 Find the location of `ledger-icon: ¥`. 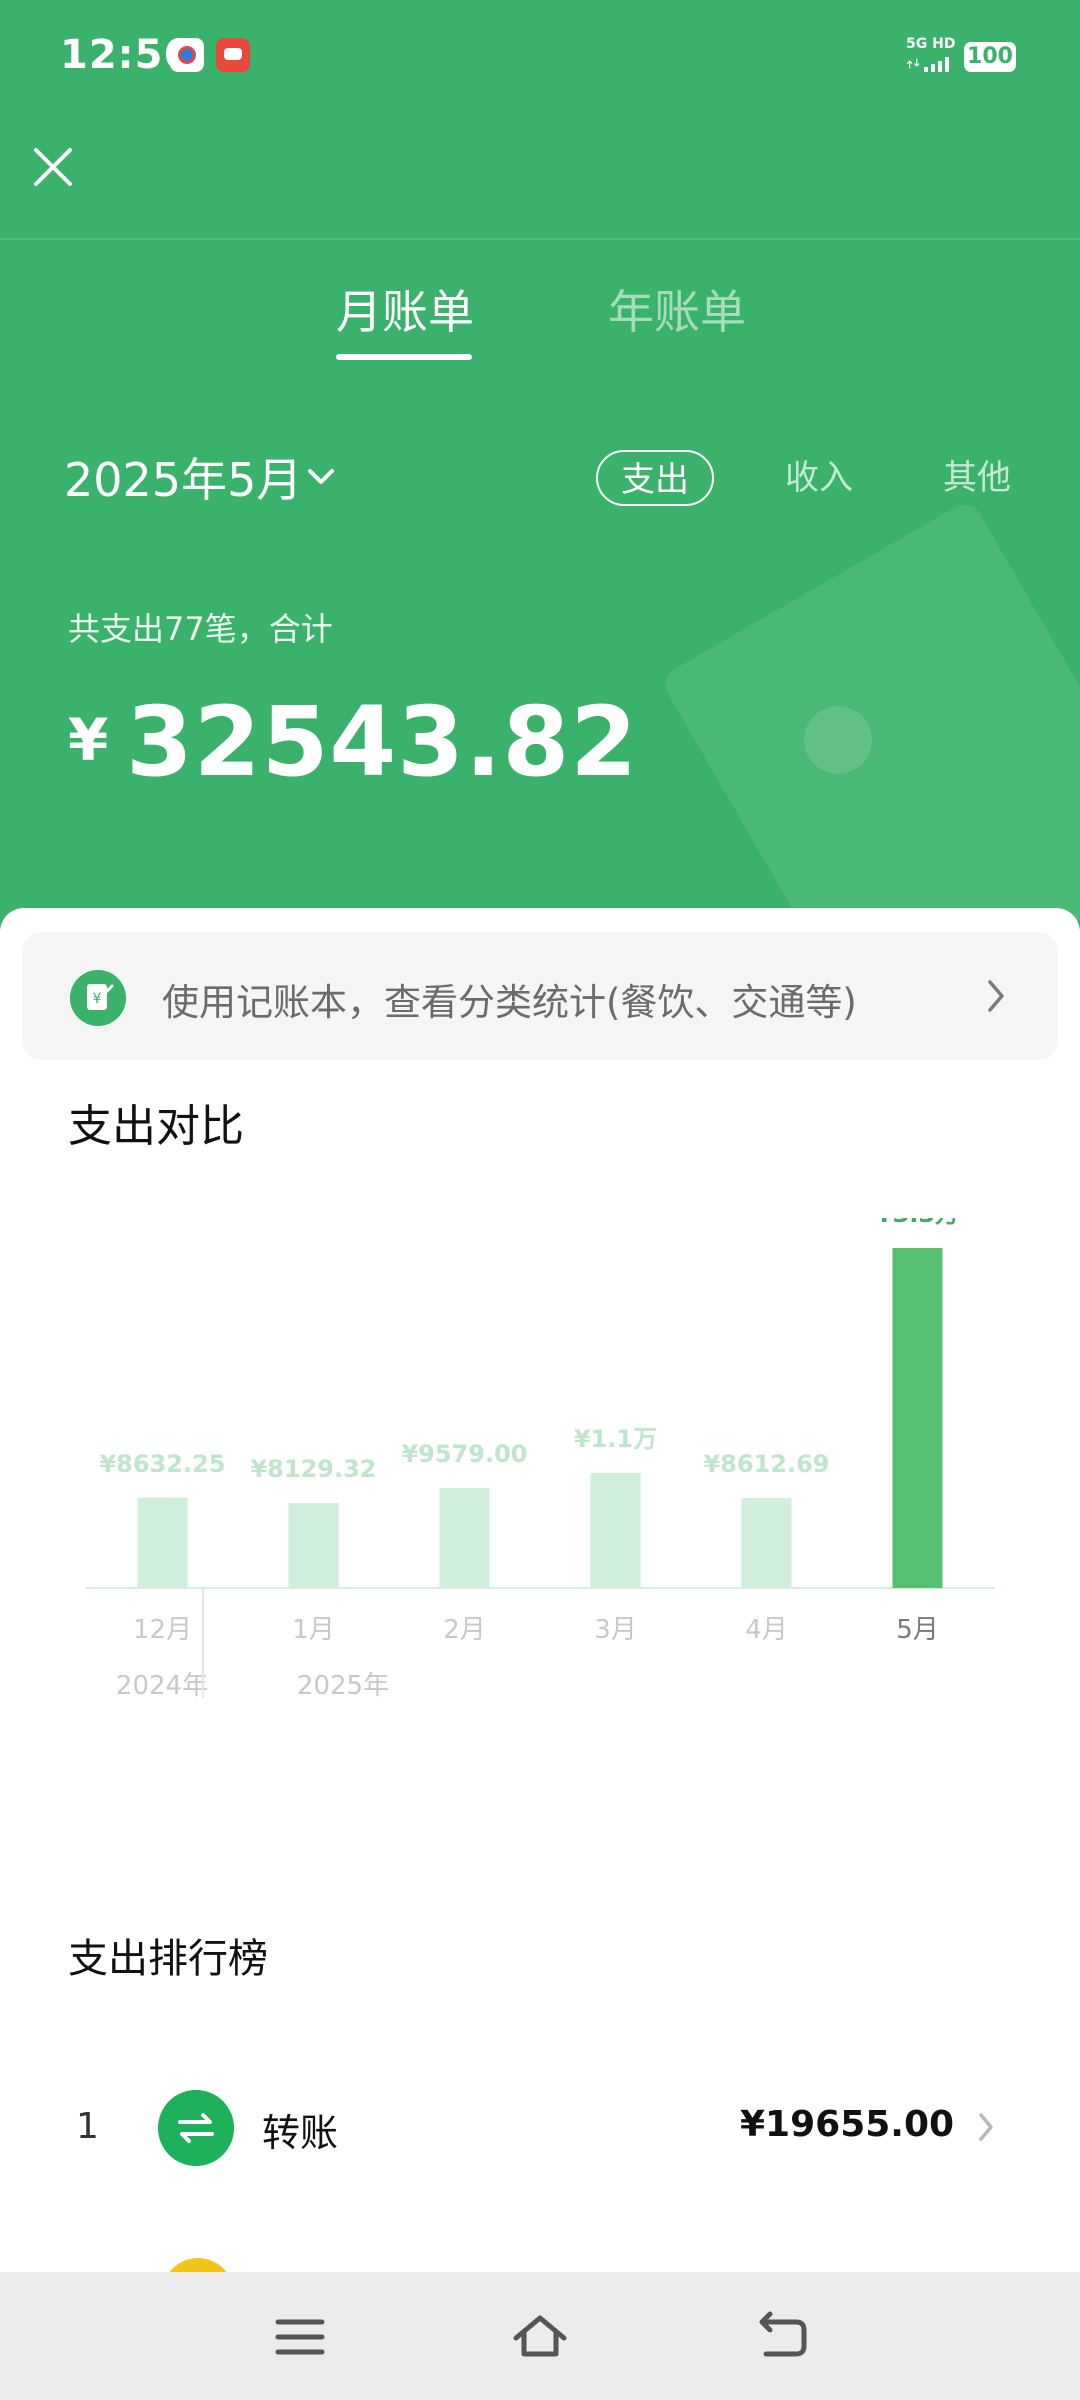

ledger-icon: ¥ is located at coordinates (98, 998).